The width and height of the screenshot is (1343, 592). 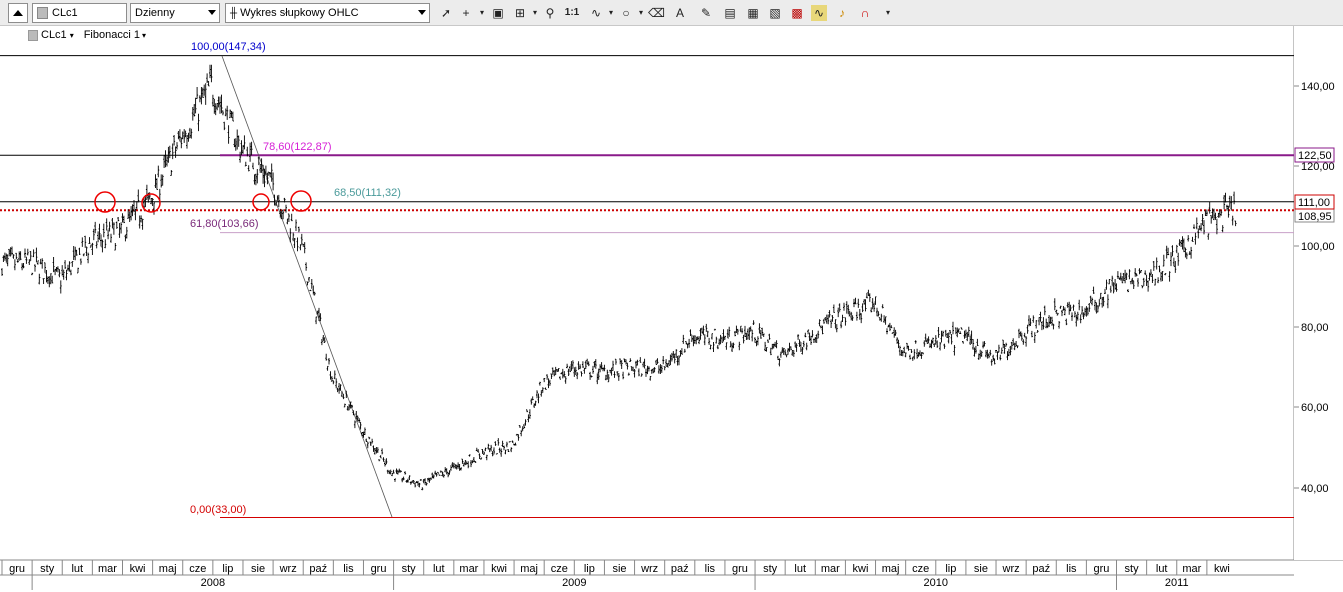 I want to click on layers-icon: ▩, so click(x=797, y=13).